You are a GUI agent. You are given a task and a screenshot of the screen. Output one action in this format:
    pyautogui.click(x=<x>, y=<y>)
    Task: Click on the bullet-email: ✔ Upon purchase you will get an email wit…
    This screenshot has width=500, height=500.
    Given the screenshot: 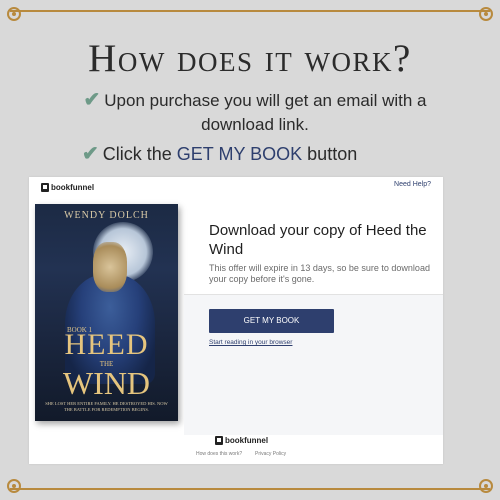 What is the action you would take?
    pyautogui.click(x=255, y=112)
    